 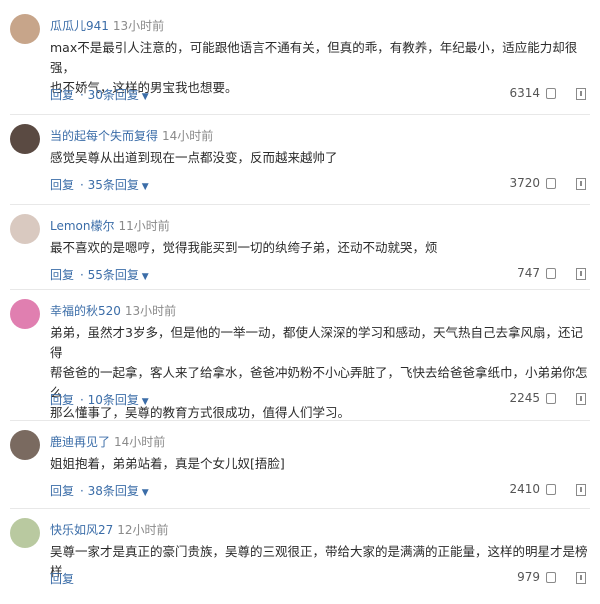 I want to click on view-replies-link: · 35条回复 ▼, so click(x=114, y=185).